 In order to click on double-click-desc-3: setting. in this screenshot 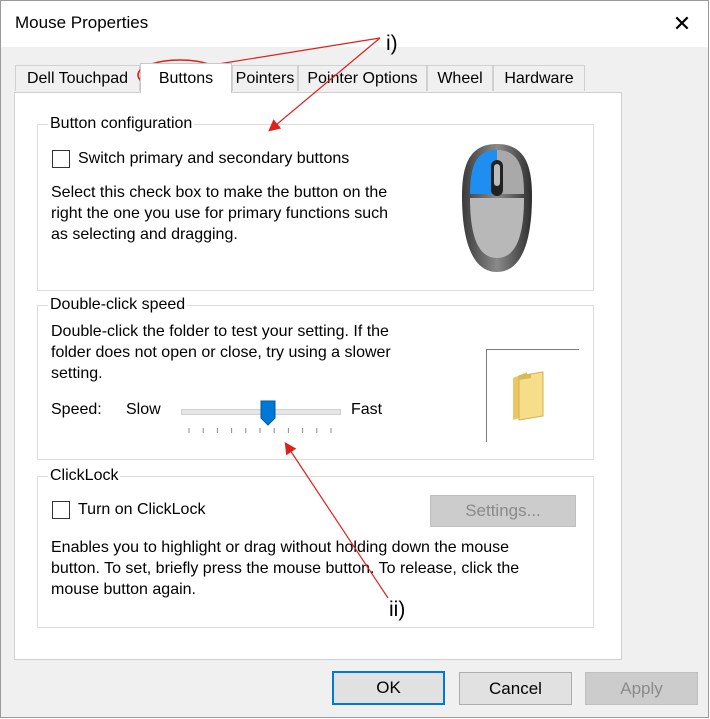, I will do `click(77, 373)`.